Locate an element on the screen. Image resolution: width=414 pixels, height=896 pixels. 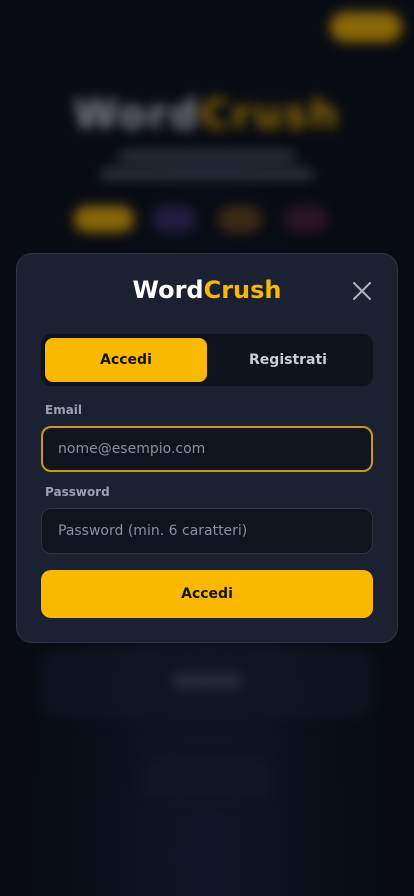
title-word: Word is located at coordinates (168, 290).